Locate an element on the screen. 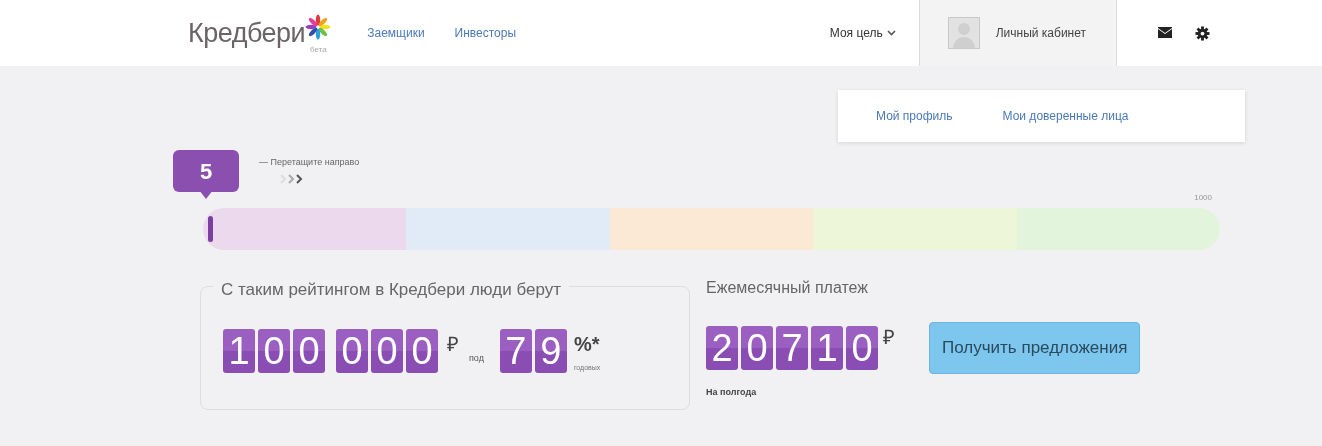 The height and width of the screenshot is (446, 1322). menu-link: Мои доверенные лица is located at coordinates (1065, 116).